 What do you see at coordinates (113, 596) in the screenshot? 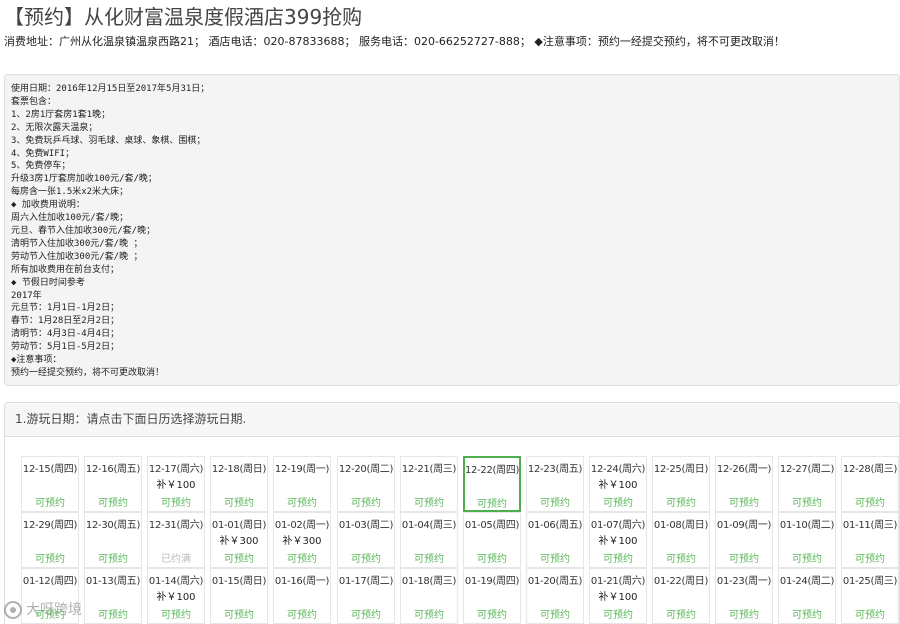
I see `calendar-day-cell: 01-13(周五) 可预约` at bounding box center [113, 596].